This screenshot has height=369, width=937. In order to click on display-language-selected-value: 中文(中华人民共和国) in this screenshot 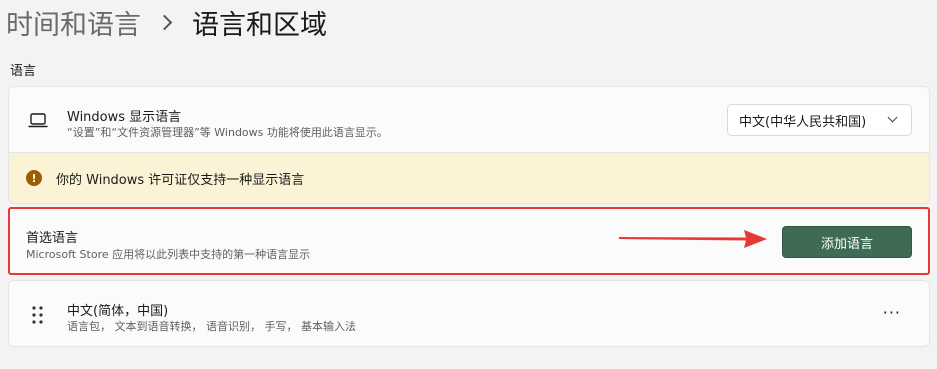, I will do `click(803, 122)`.